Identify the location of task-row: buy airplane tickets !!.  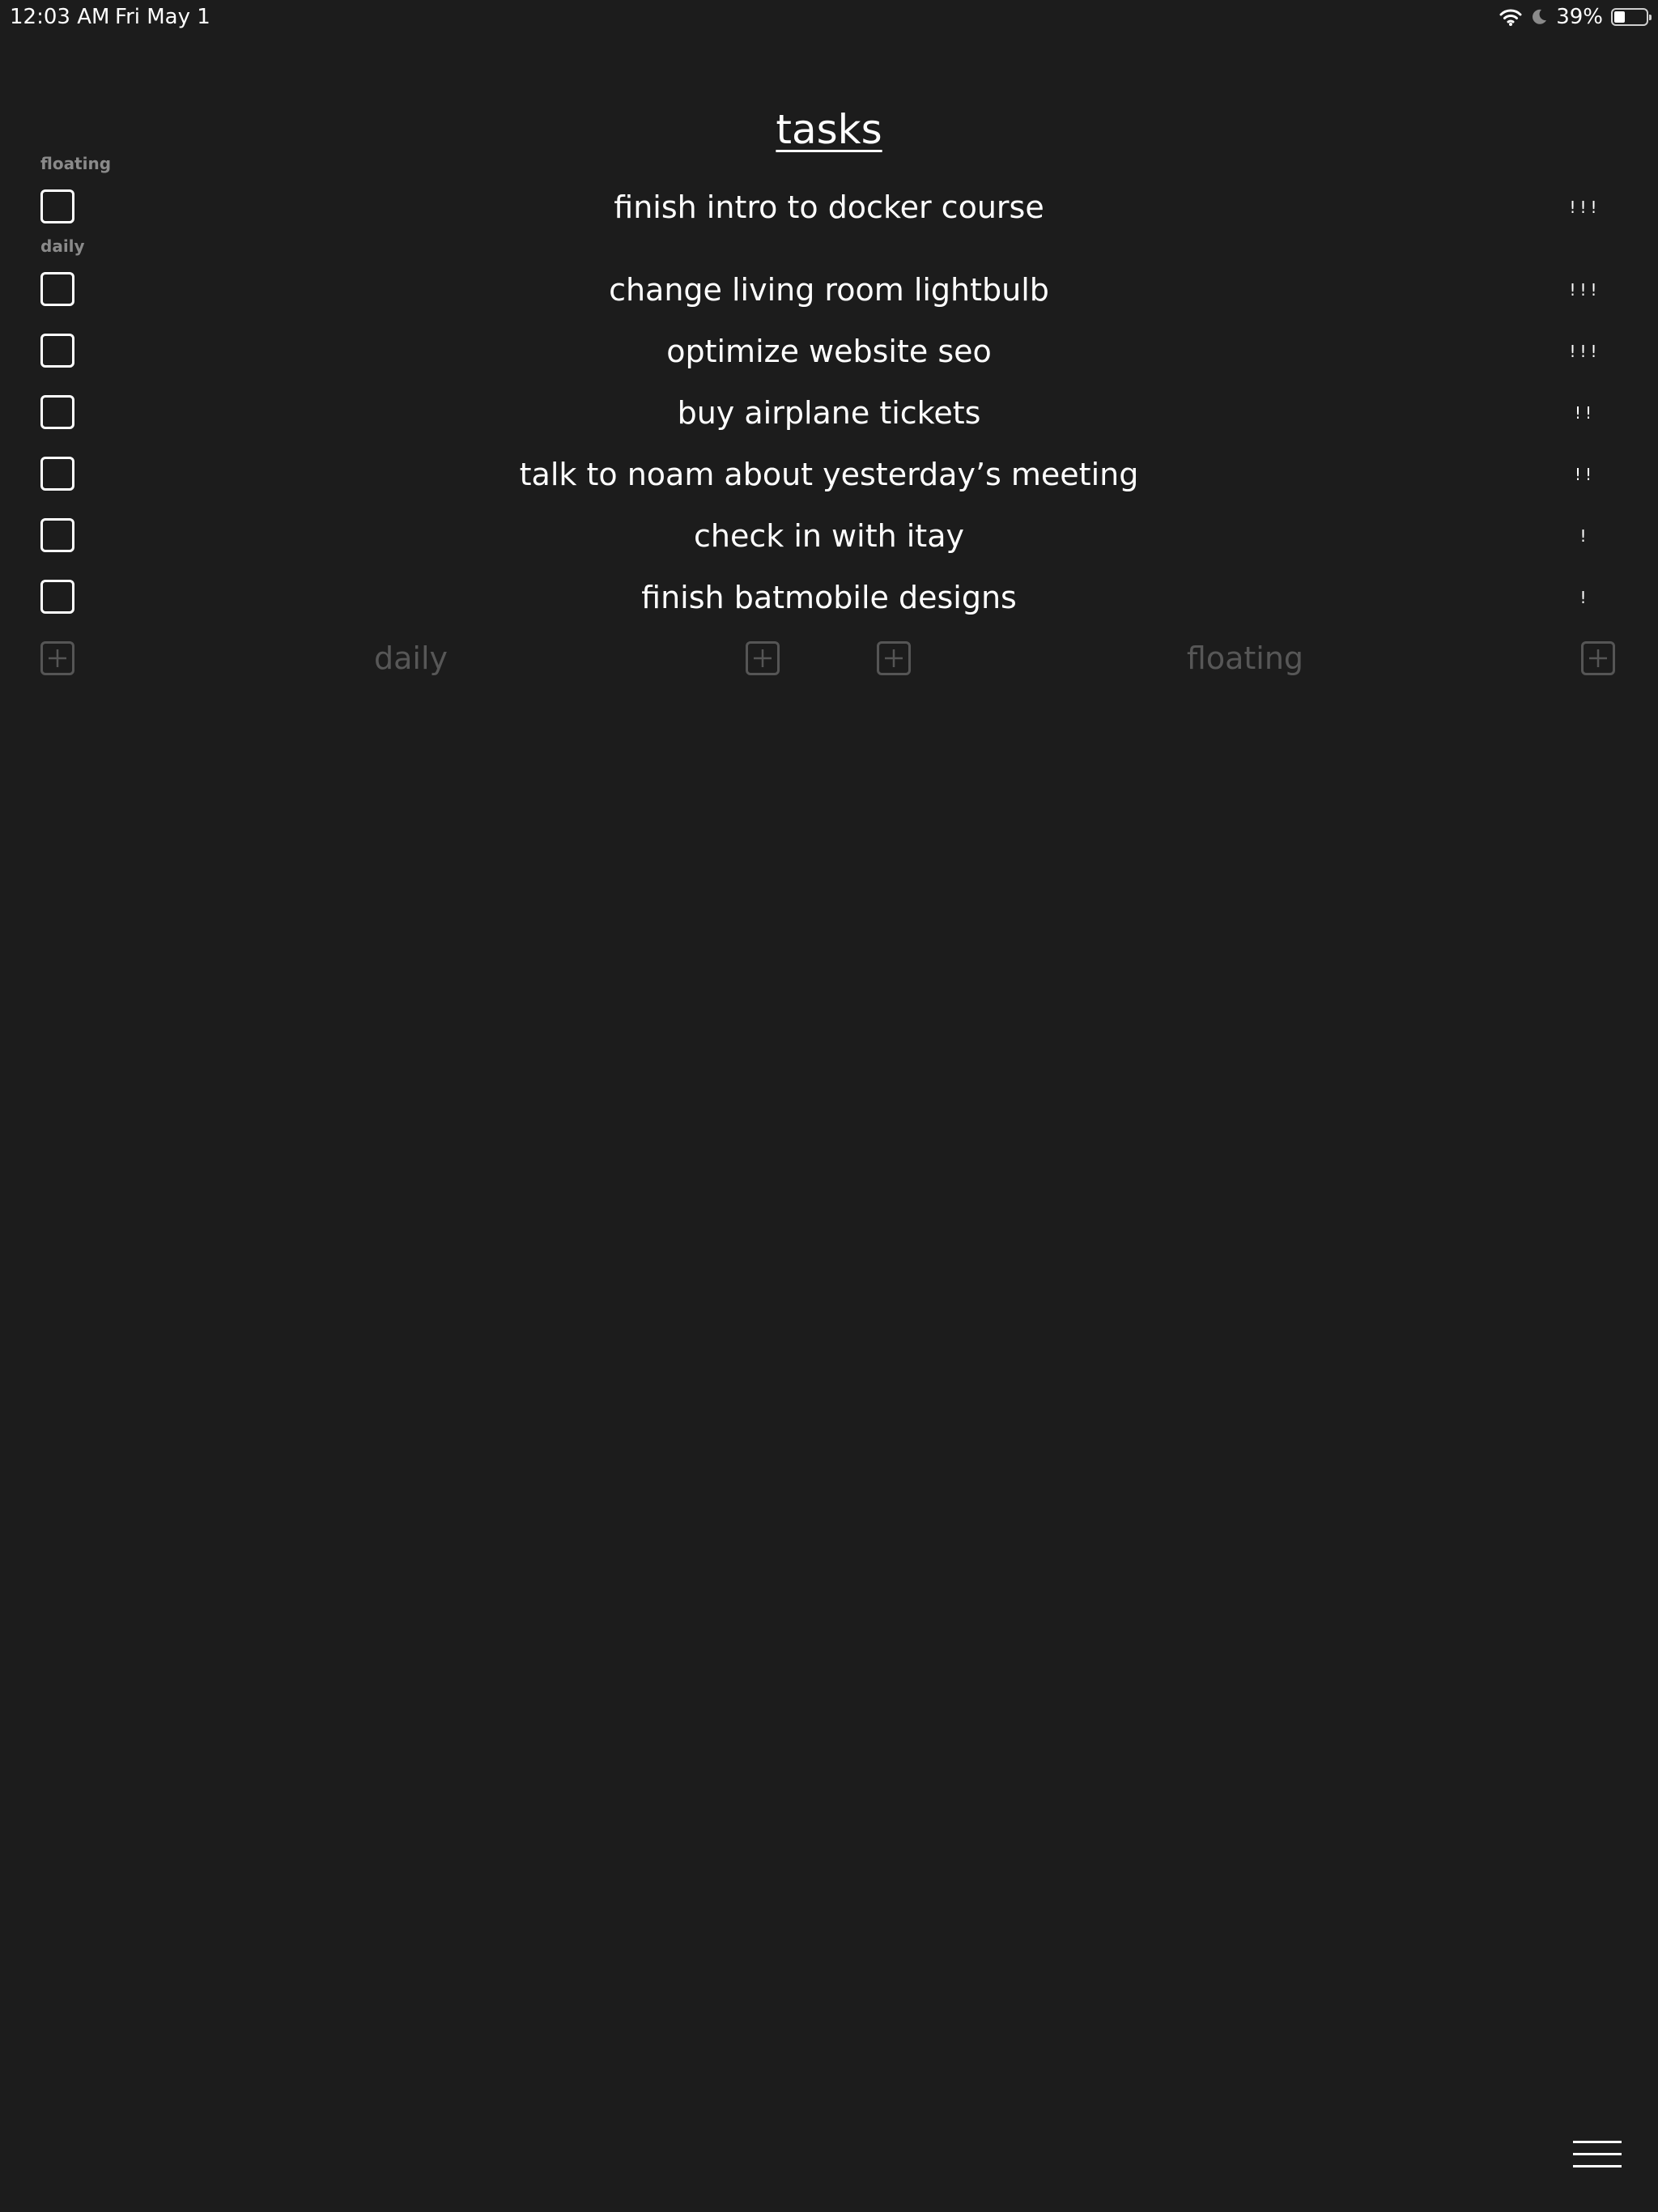
(829, 413).